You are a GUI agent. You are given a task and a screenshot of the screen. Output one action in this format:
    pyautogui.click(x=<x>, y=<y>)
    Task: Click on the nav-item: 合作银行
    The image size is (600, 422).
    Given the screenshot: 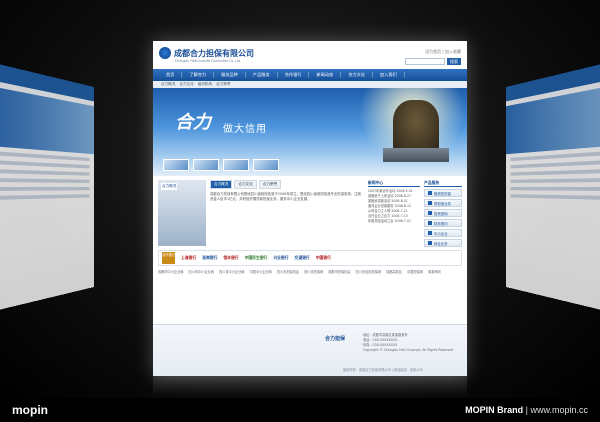 What is the action you would take?
    pyautogui.click(x=294, y=75)
    